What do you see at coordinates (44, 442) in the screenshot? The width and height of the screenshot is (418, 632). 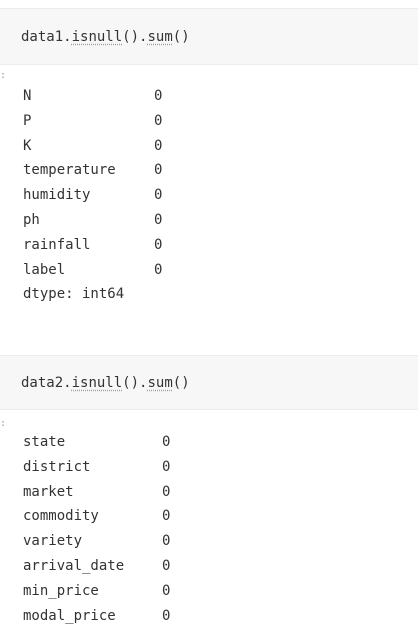 I see `column-name: state` at bounding box center [44, 442].